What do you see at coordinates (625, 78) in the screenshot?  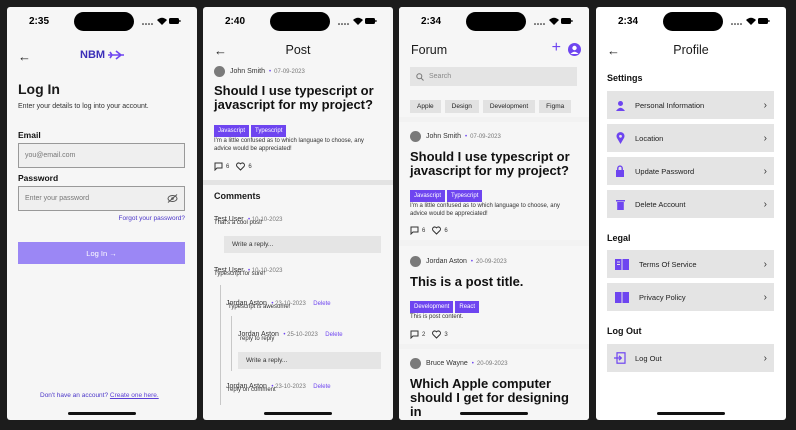 I see `settings-section-label: Settings` at bounding box center [625, 78].